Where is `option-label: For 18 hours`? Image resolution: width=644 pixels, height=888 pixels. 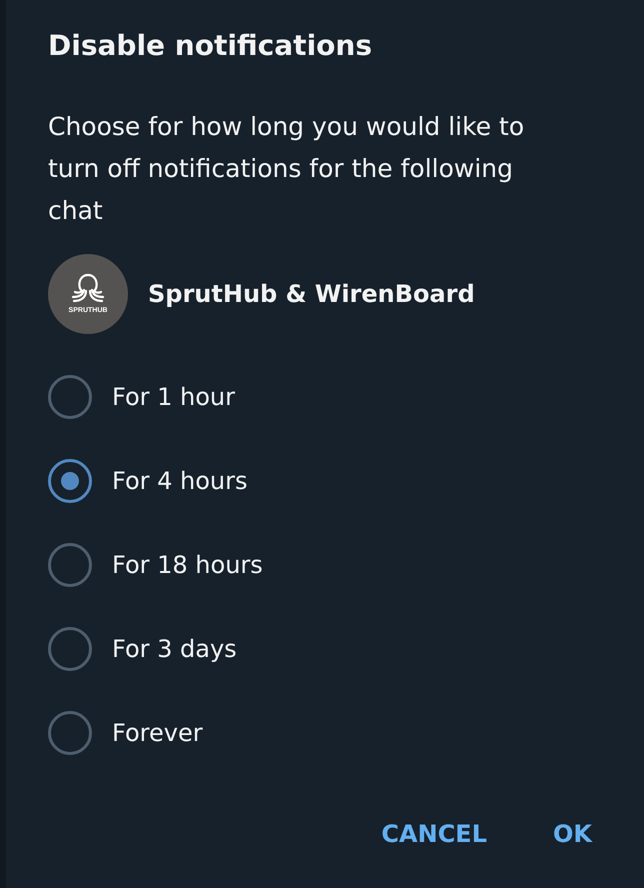 option-label: For 18 hours is located at coordinates (187, 565).